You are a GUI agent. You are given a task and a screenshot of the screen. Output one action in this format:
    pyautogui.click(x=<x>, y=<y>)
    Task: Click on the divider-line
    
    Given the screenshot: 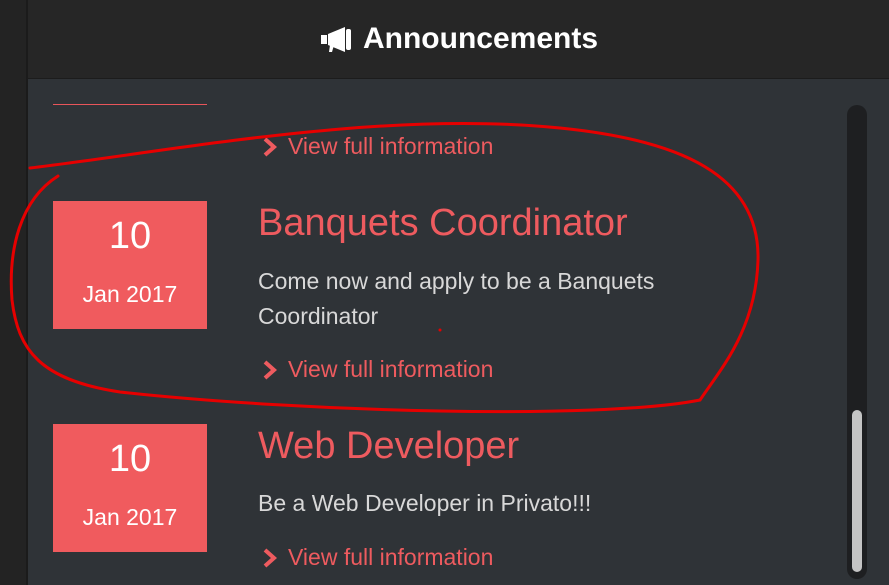 What is the action you would take?
    pyautogui.click(x=130, y=104)
    